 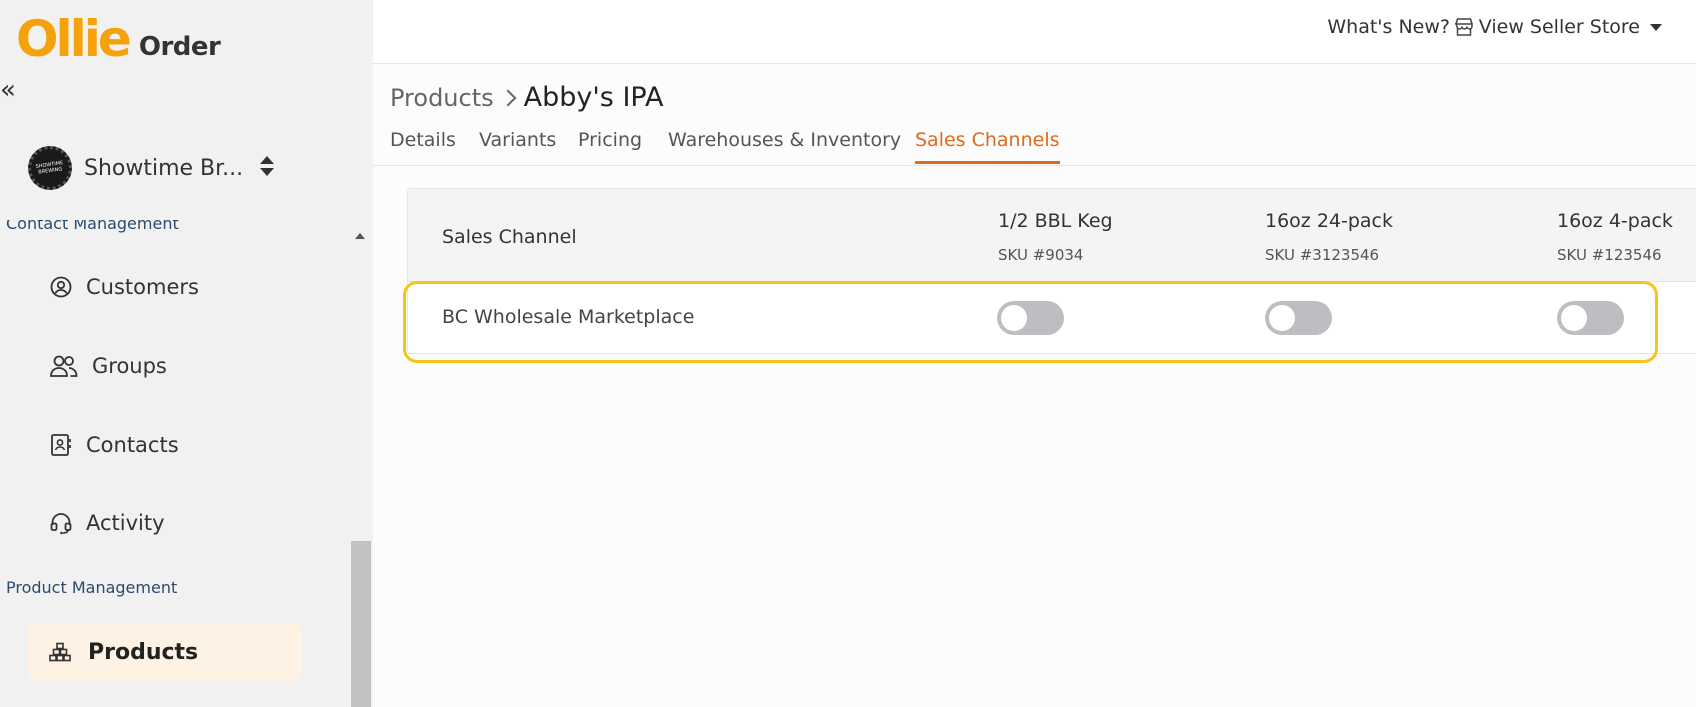 I want to click on variant-name: 16oz 24-pack, so click(x=1329, y=221).